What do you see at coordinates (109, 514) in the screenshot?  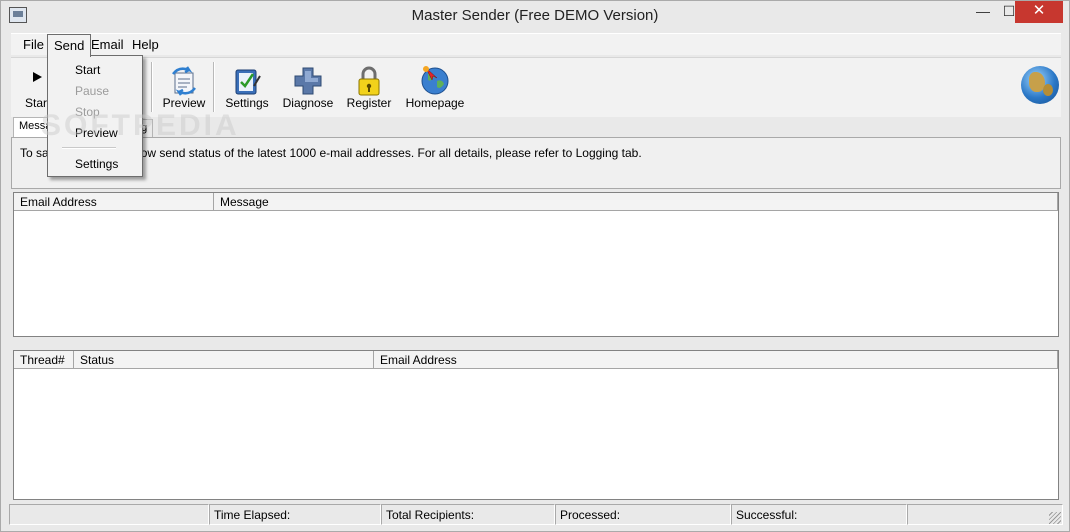 I see `status-panel-empty` at bounding box center [109, 514].